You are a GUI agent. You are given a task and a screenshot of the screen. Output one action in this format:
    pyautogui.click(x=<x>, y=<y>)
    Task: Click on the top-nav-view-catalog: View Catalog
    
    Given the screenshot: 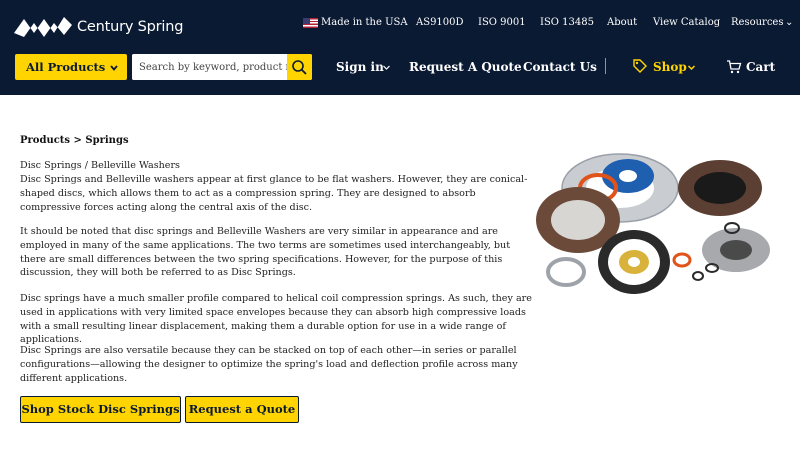 What is the action you would take?
    pyautogui.click(x=686, y=22)
    